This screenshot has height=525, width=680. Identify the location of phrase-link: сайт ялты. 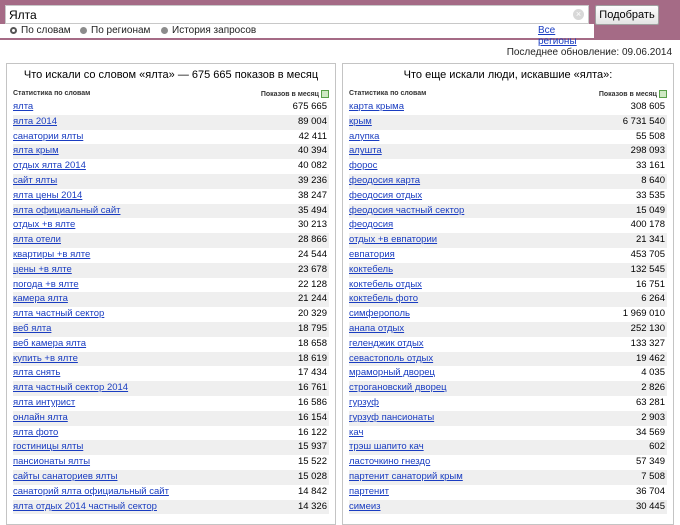
(35, 181).